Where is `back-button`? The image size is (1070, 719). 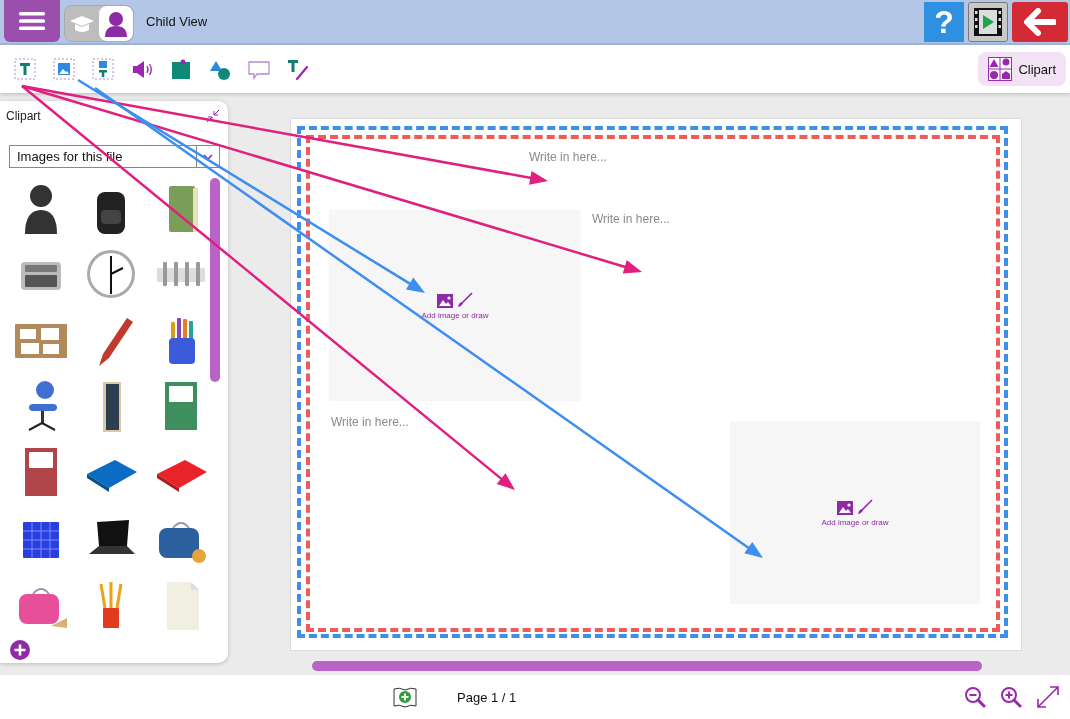 back-button is located at coordinates (1040, 22).